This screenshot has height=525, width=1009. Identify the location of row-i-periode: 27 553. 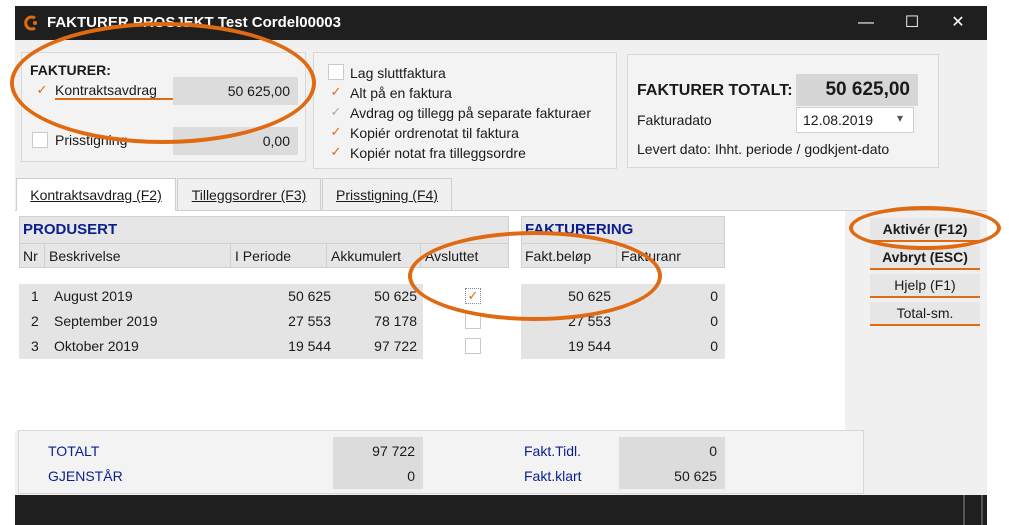
(309, 321).